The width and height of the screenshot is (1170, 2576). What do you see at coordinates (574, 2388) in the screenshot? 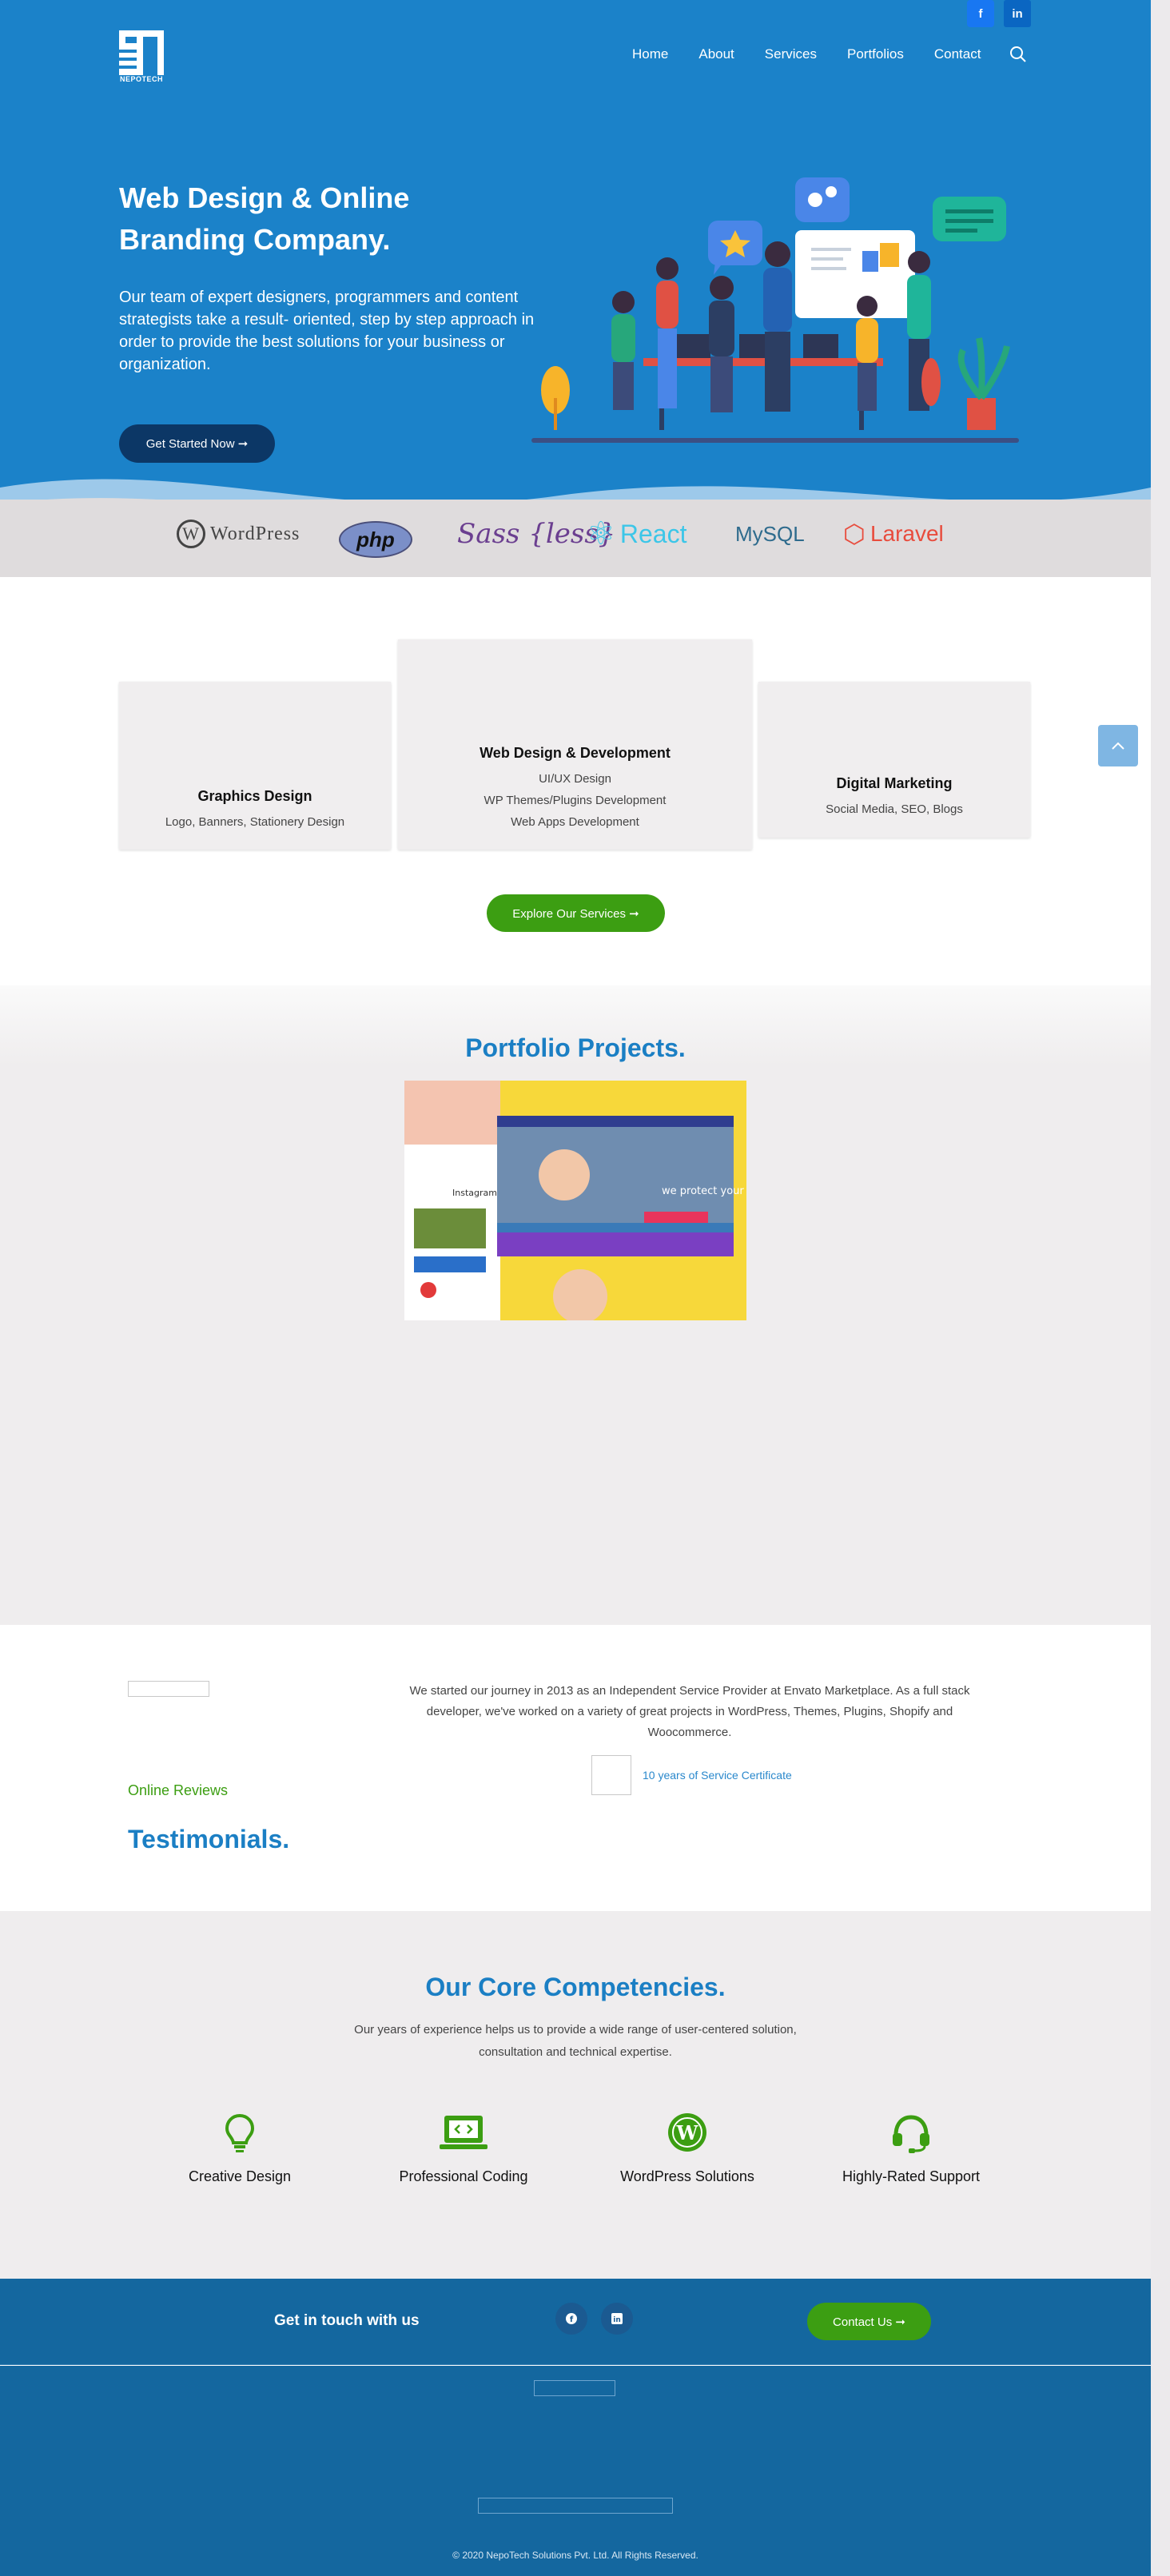
I see `footer-broken-image` at bounding box center [574, 2388].